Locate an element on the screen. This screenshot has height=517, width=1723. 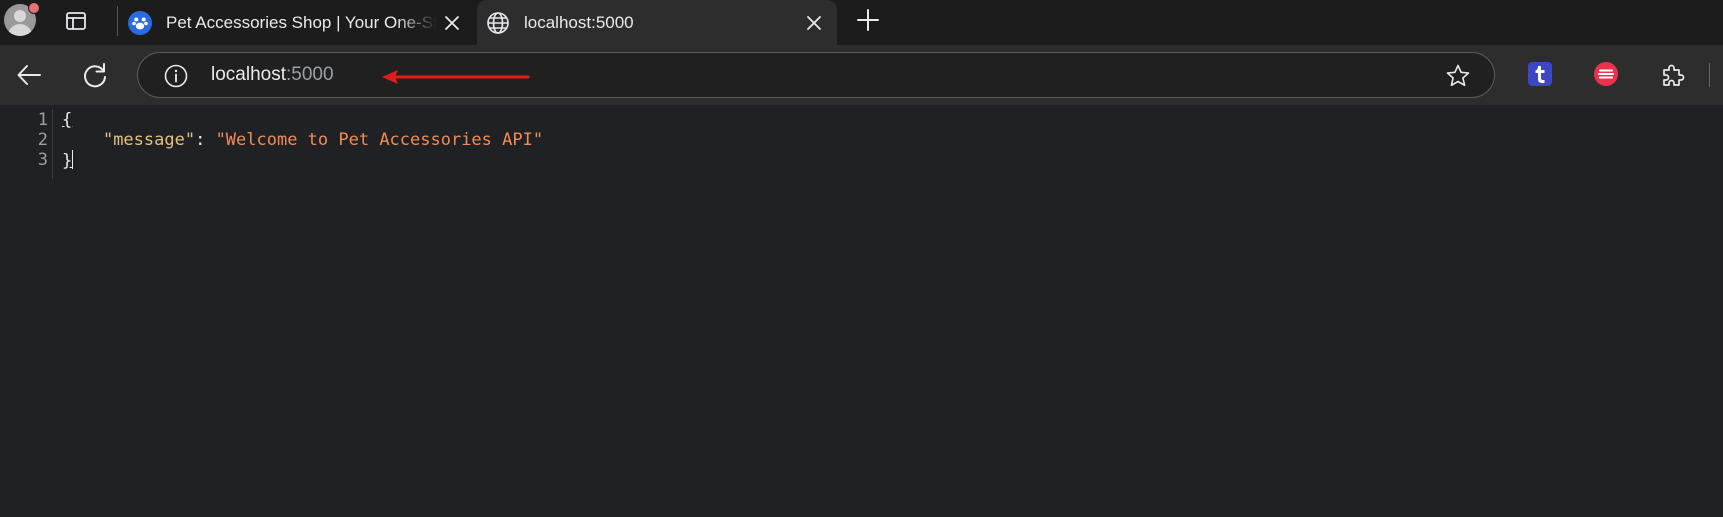
back-arrow-icon is located at coordinates (29, 75).